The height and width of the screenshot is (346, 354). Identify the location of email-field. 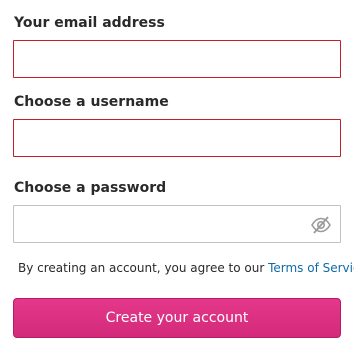
(177, 59).